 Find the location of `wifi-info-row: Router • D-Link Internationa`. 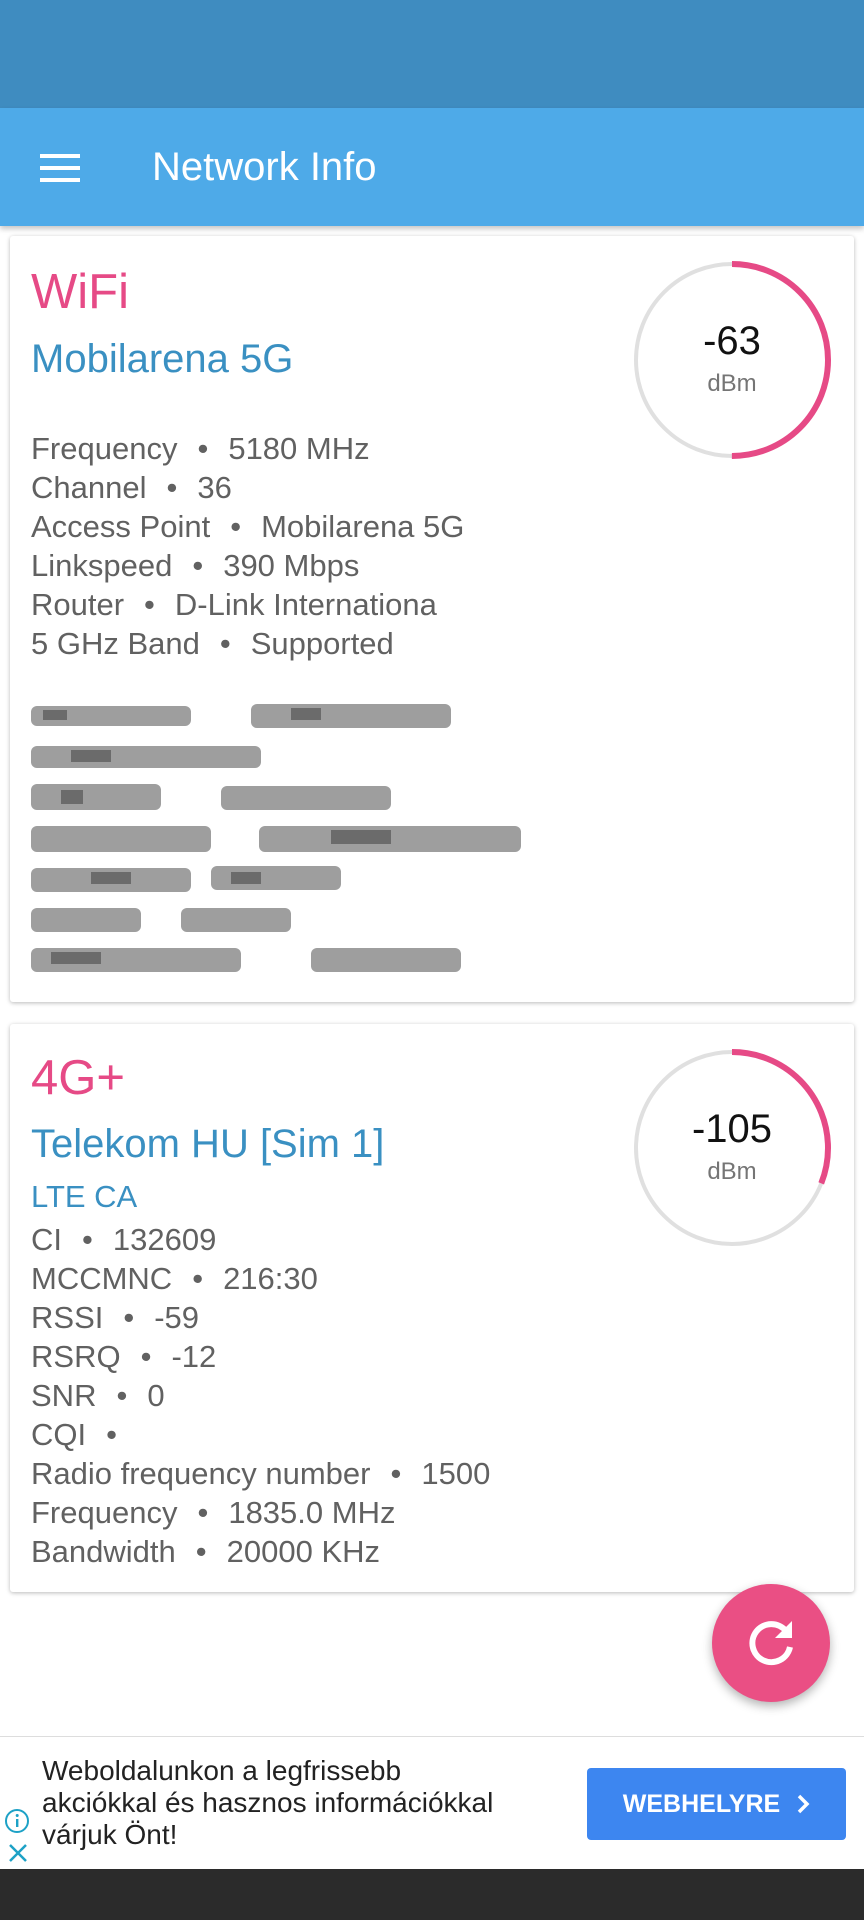

wifi-info-row: Router • D-Link Internationa is located at coordinates (234, 604).